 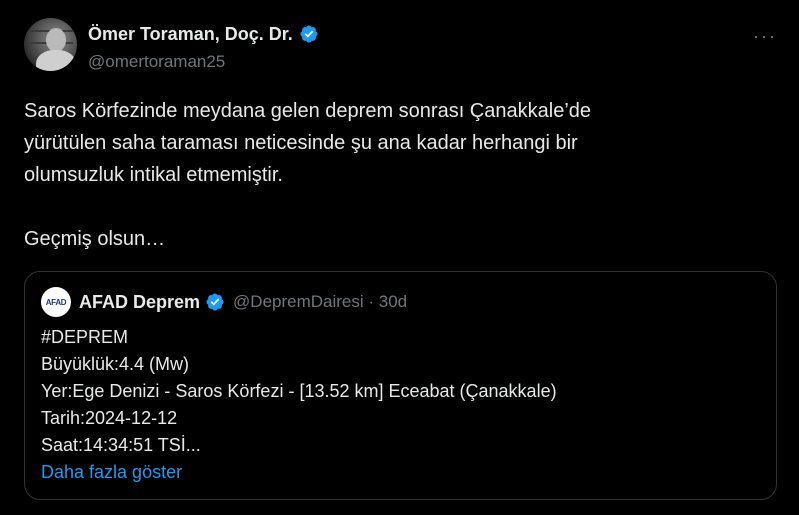 I want to click on show-more-link: Daha fazla göster, so click(x=299, y=472).